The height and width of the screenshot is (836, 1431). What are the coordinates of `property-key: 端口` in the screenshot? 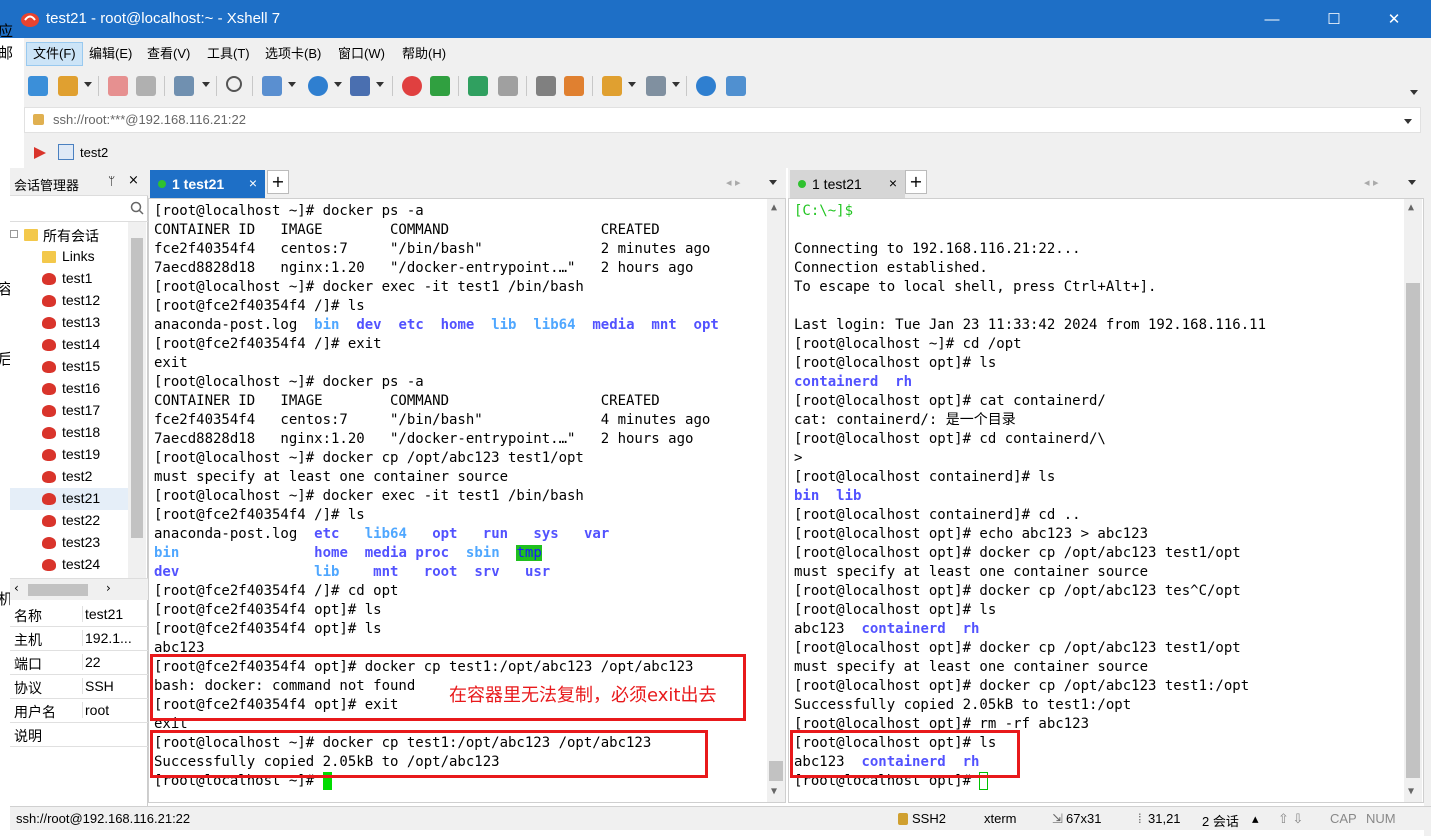 It's located at (28, 664).